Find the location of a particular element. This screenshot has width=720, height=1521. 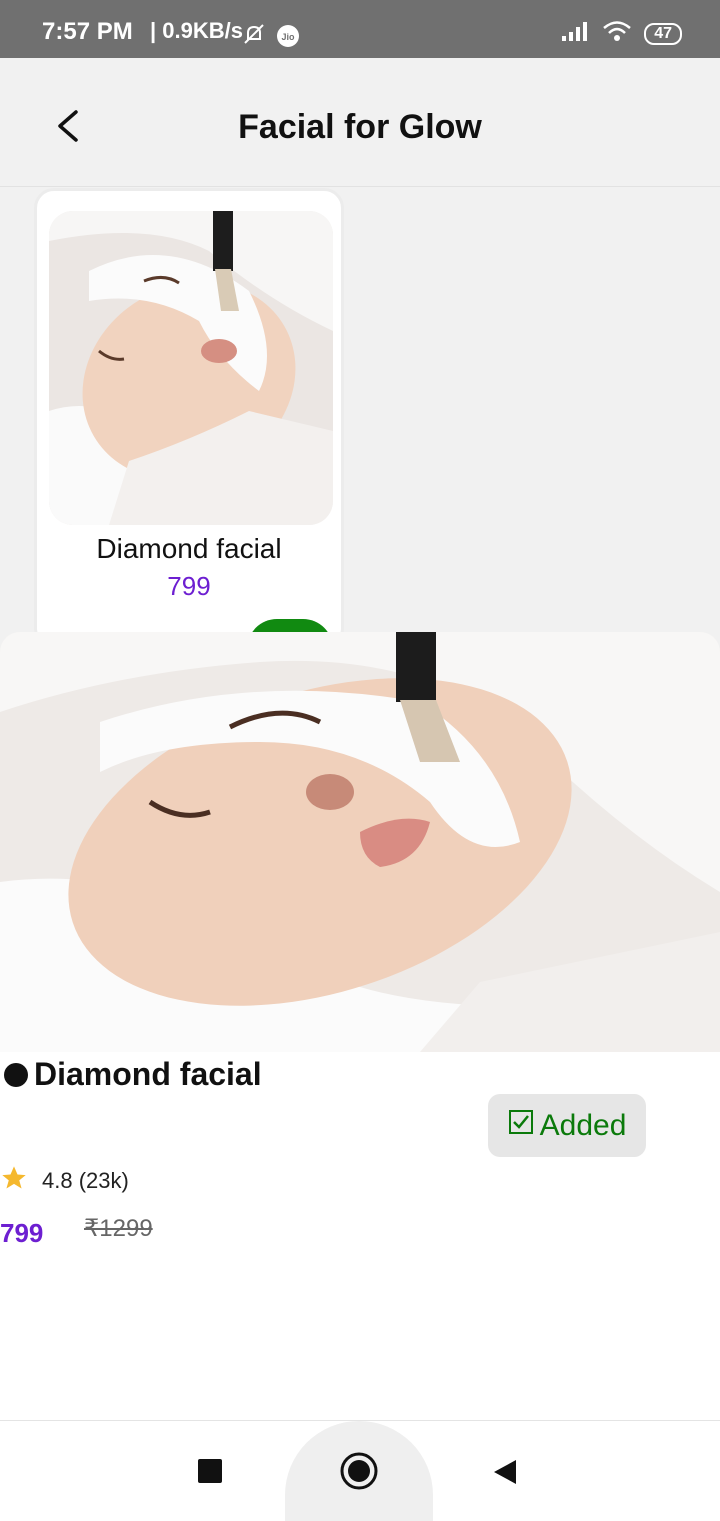

rating: 4.8 (23k) is located at coordinates (64, 1181).